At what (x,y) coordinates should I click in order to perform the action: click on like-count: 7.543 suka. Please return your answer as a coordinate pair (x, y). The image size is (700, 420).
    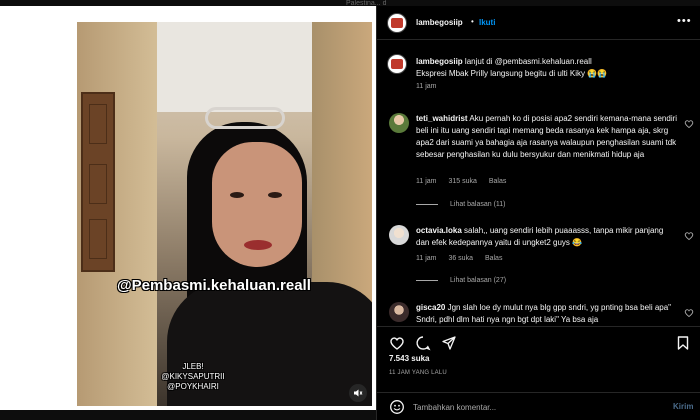
    Looking at the image, I should click on (409, 358).